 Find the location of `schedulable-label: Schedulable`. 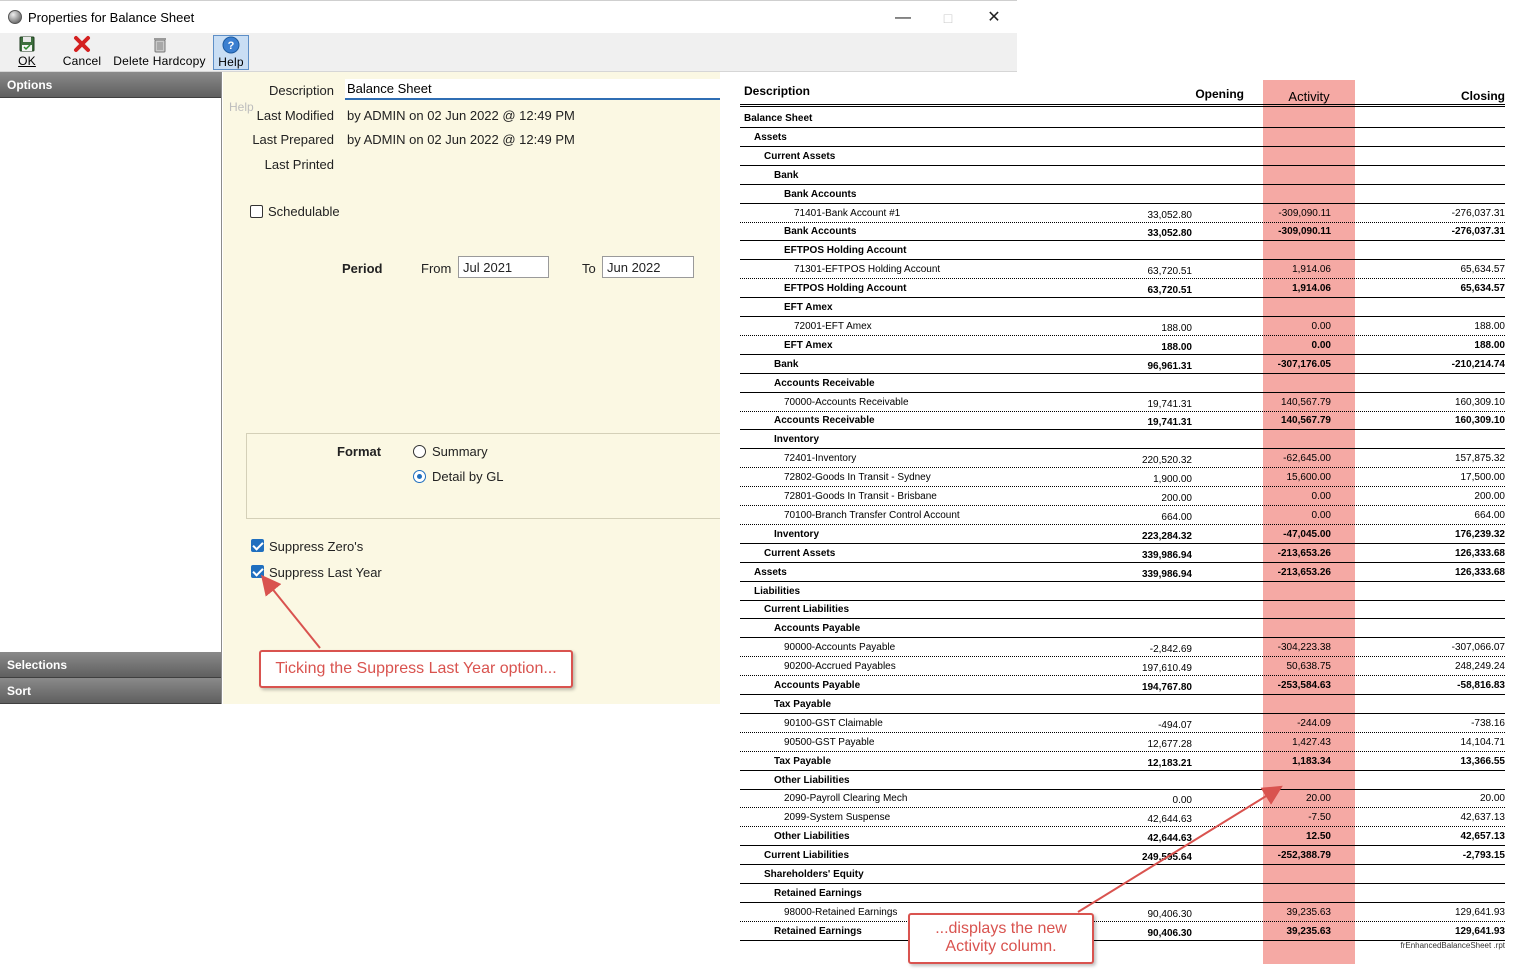

schedulable-label: Schedulable is located at coordinates (304, 211).